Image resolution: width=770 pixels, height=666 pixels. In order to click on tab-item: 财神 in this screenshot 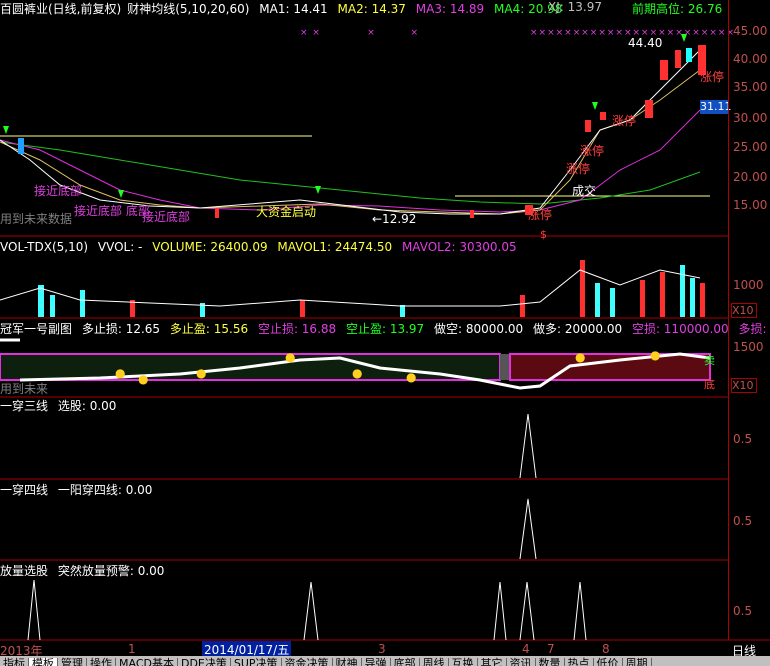, I will do `click(347, 662)`.